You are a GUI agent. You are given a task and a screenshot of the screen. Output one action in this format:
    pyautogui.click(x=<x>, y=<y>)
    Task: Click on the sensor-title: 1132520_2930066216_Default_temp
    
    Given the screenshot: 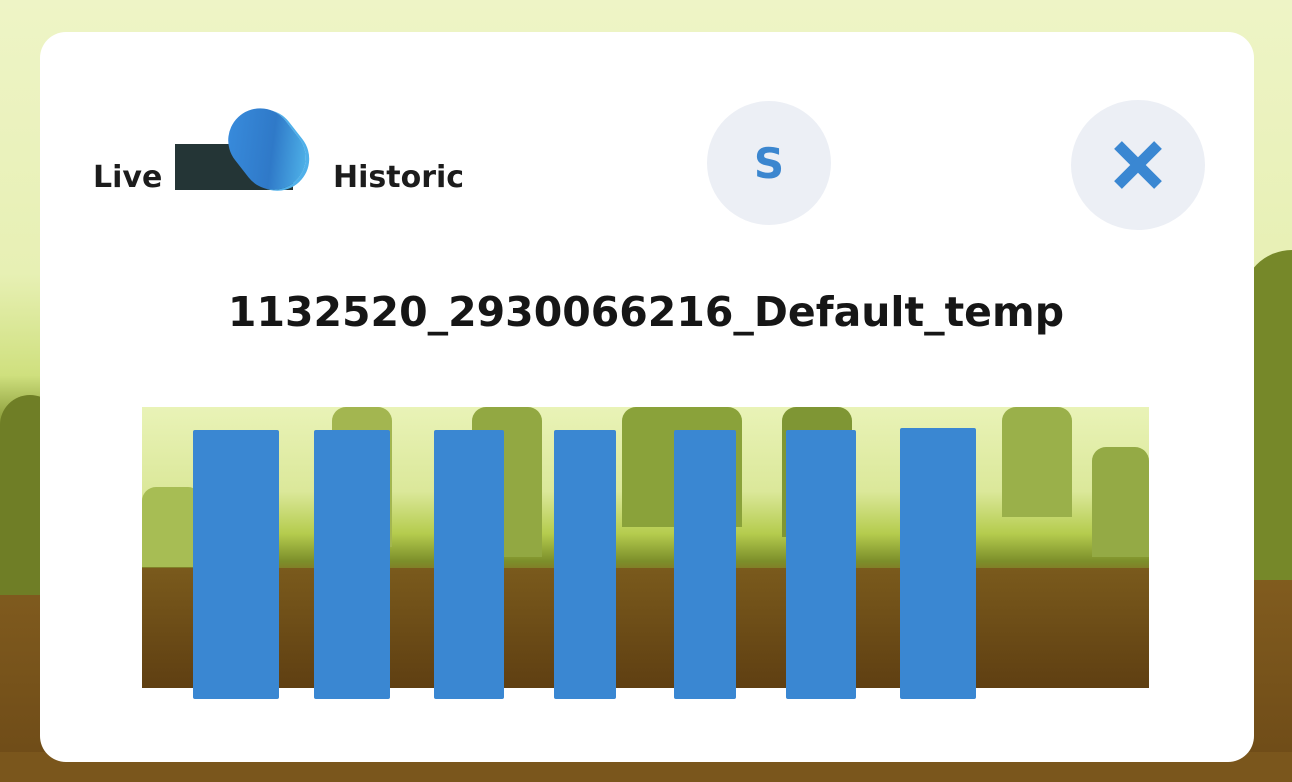 What is the action you would take?
    pyautogui.click(x=646, y=312)
    